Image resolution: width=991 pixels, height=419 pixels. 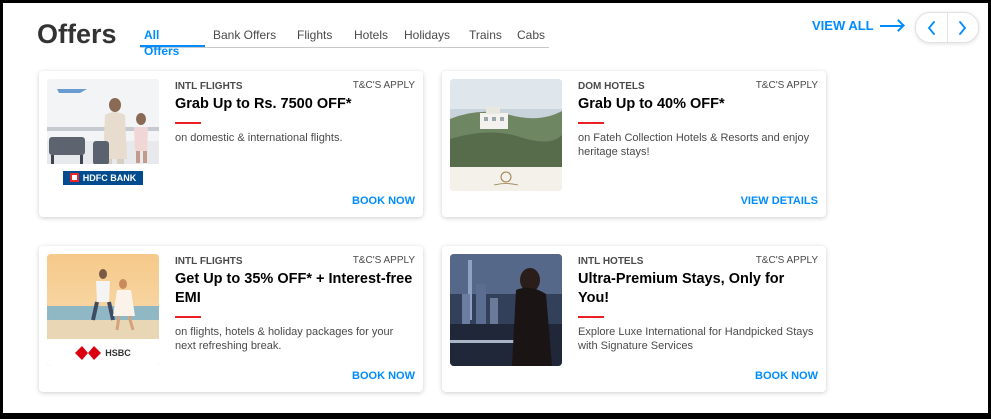 I want to click on offer-image-airport: HDFC BANK, so click(x=103, y=135).